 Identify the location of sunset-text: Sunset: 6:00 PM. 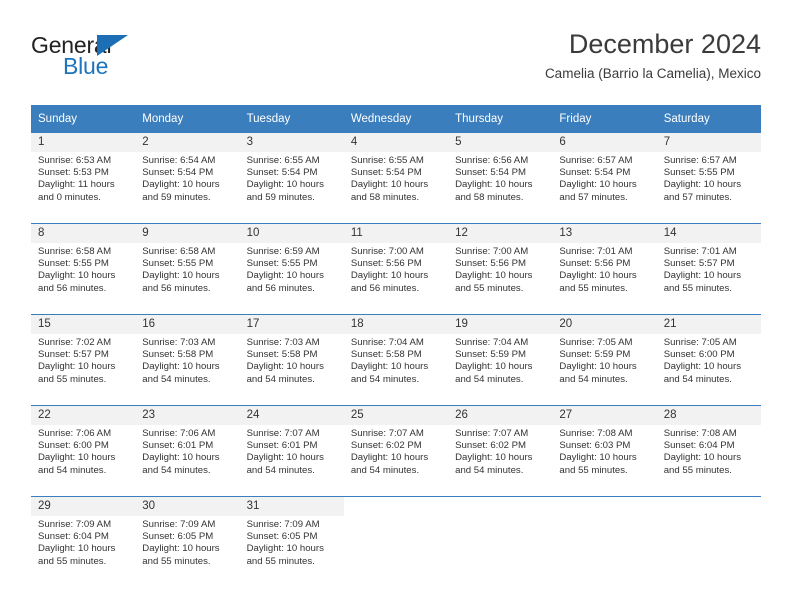
(73, 446).